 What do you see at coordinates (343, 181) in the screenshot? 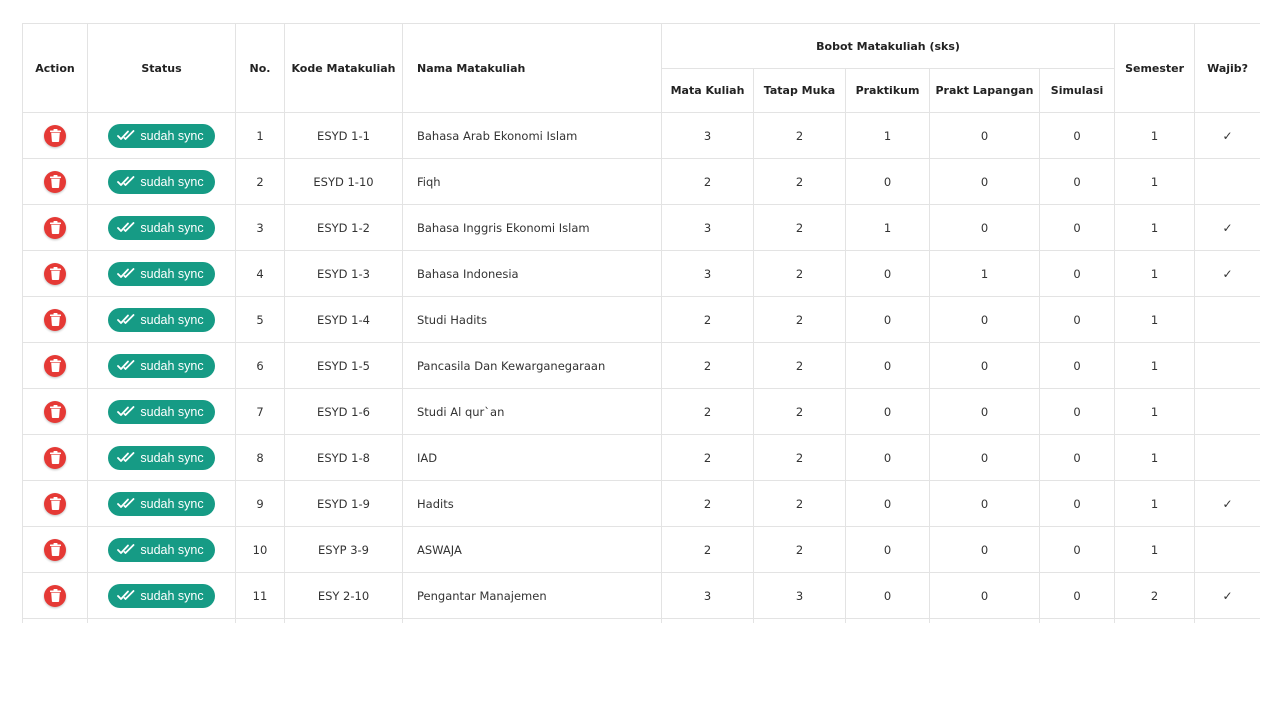
I see `kode-cell: ESYD 1-10` at bounding box center [343, 181].